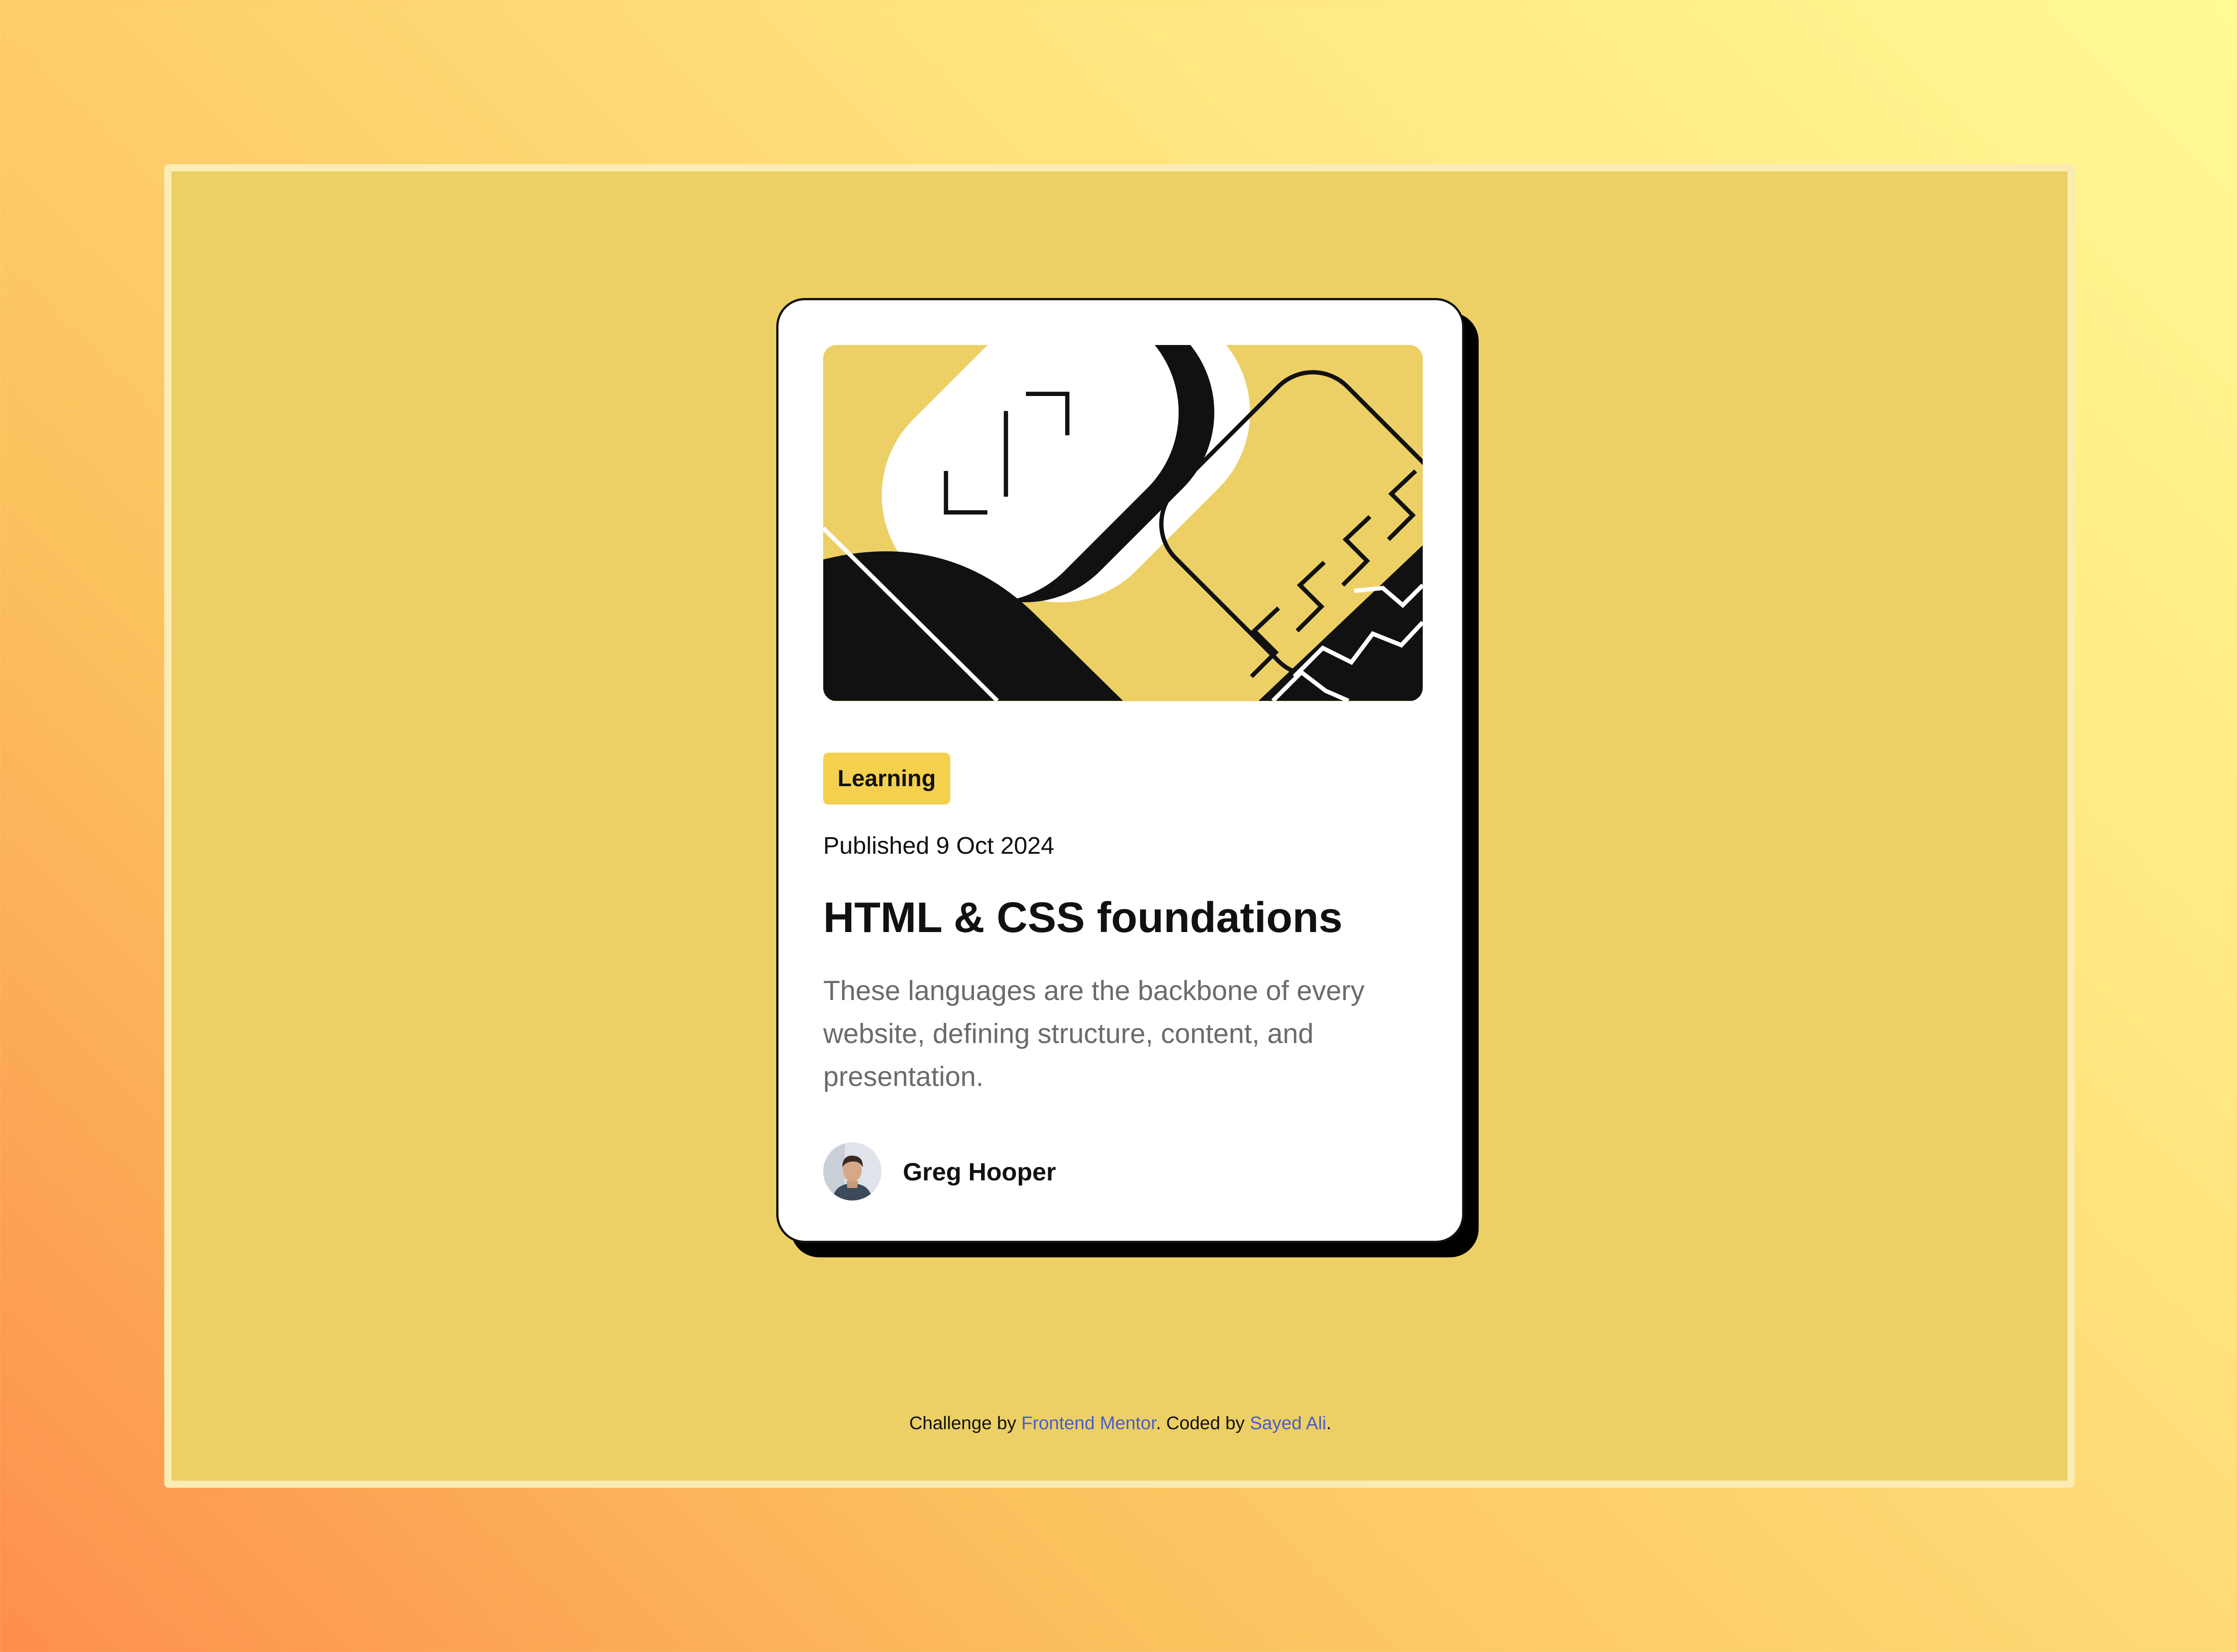  Describe the element at coordinates (1083, 918) in the screenshot. I see `card-title: HTML & CSS foundations` at that location.